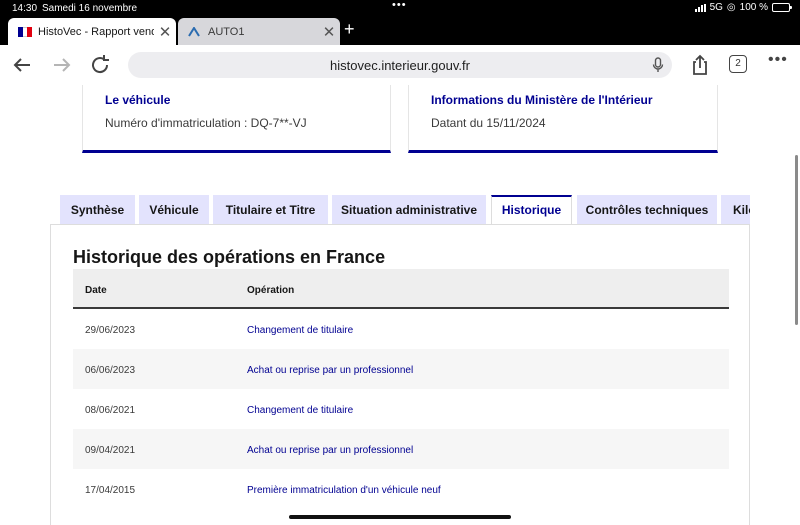 The width and height of the screenshot is (800, 525). I want to click on reload-icon, so click(100, 65).